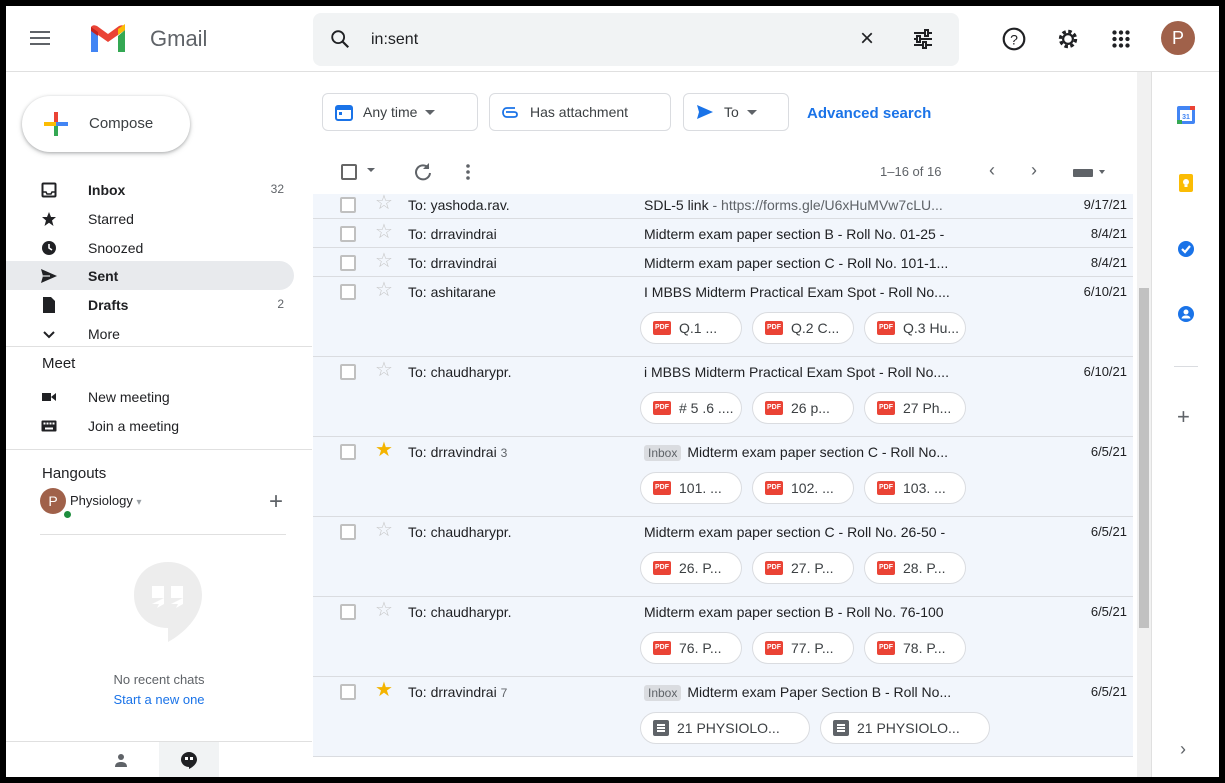 This screenshot has height=783, width=1225. Describe the element at coordinates (601, 40) in the screenshot. I see `search-input` at that location.